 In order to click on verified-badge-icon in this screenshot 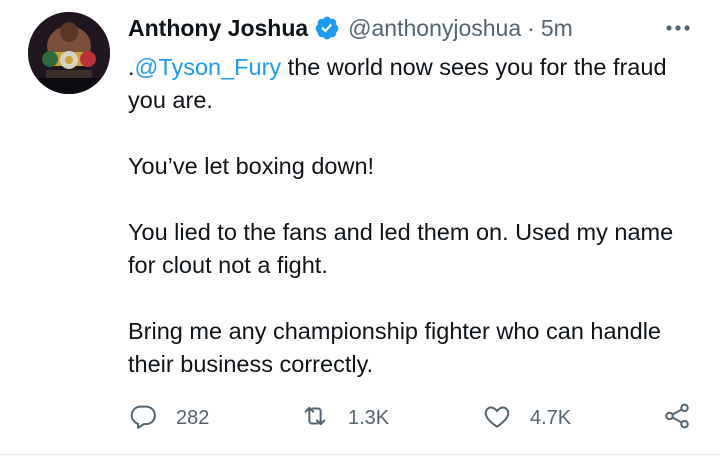, I will do `click(327, 28)`.